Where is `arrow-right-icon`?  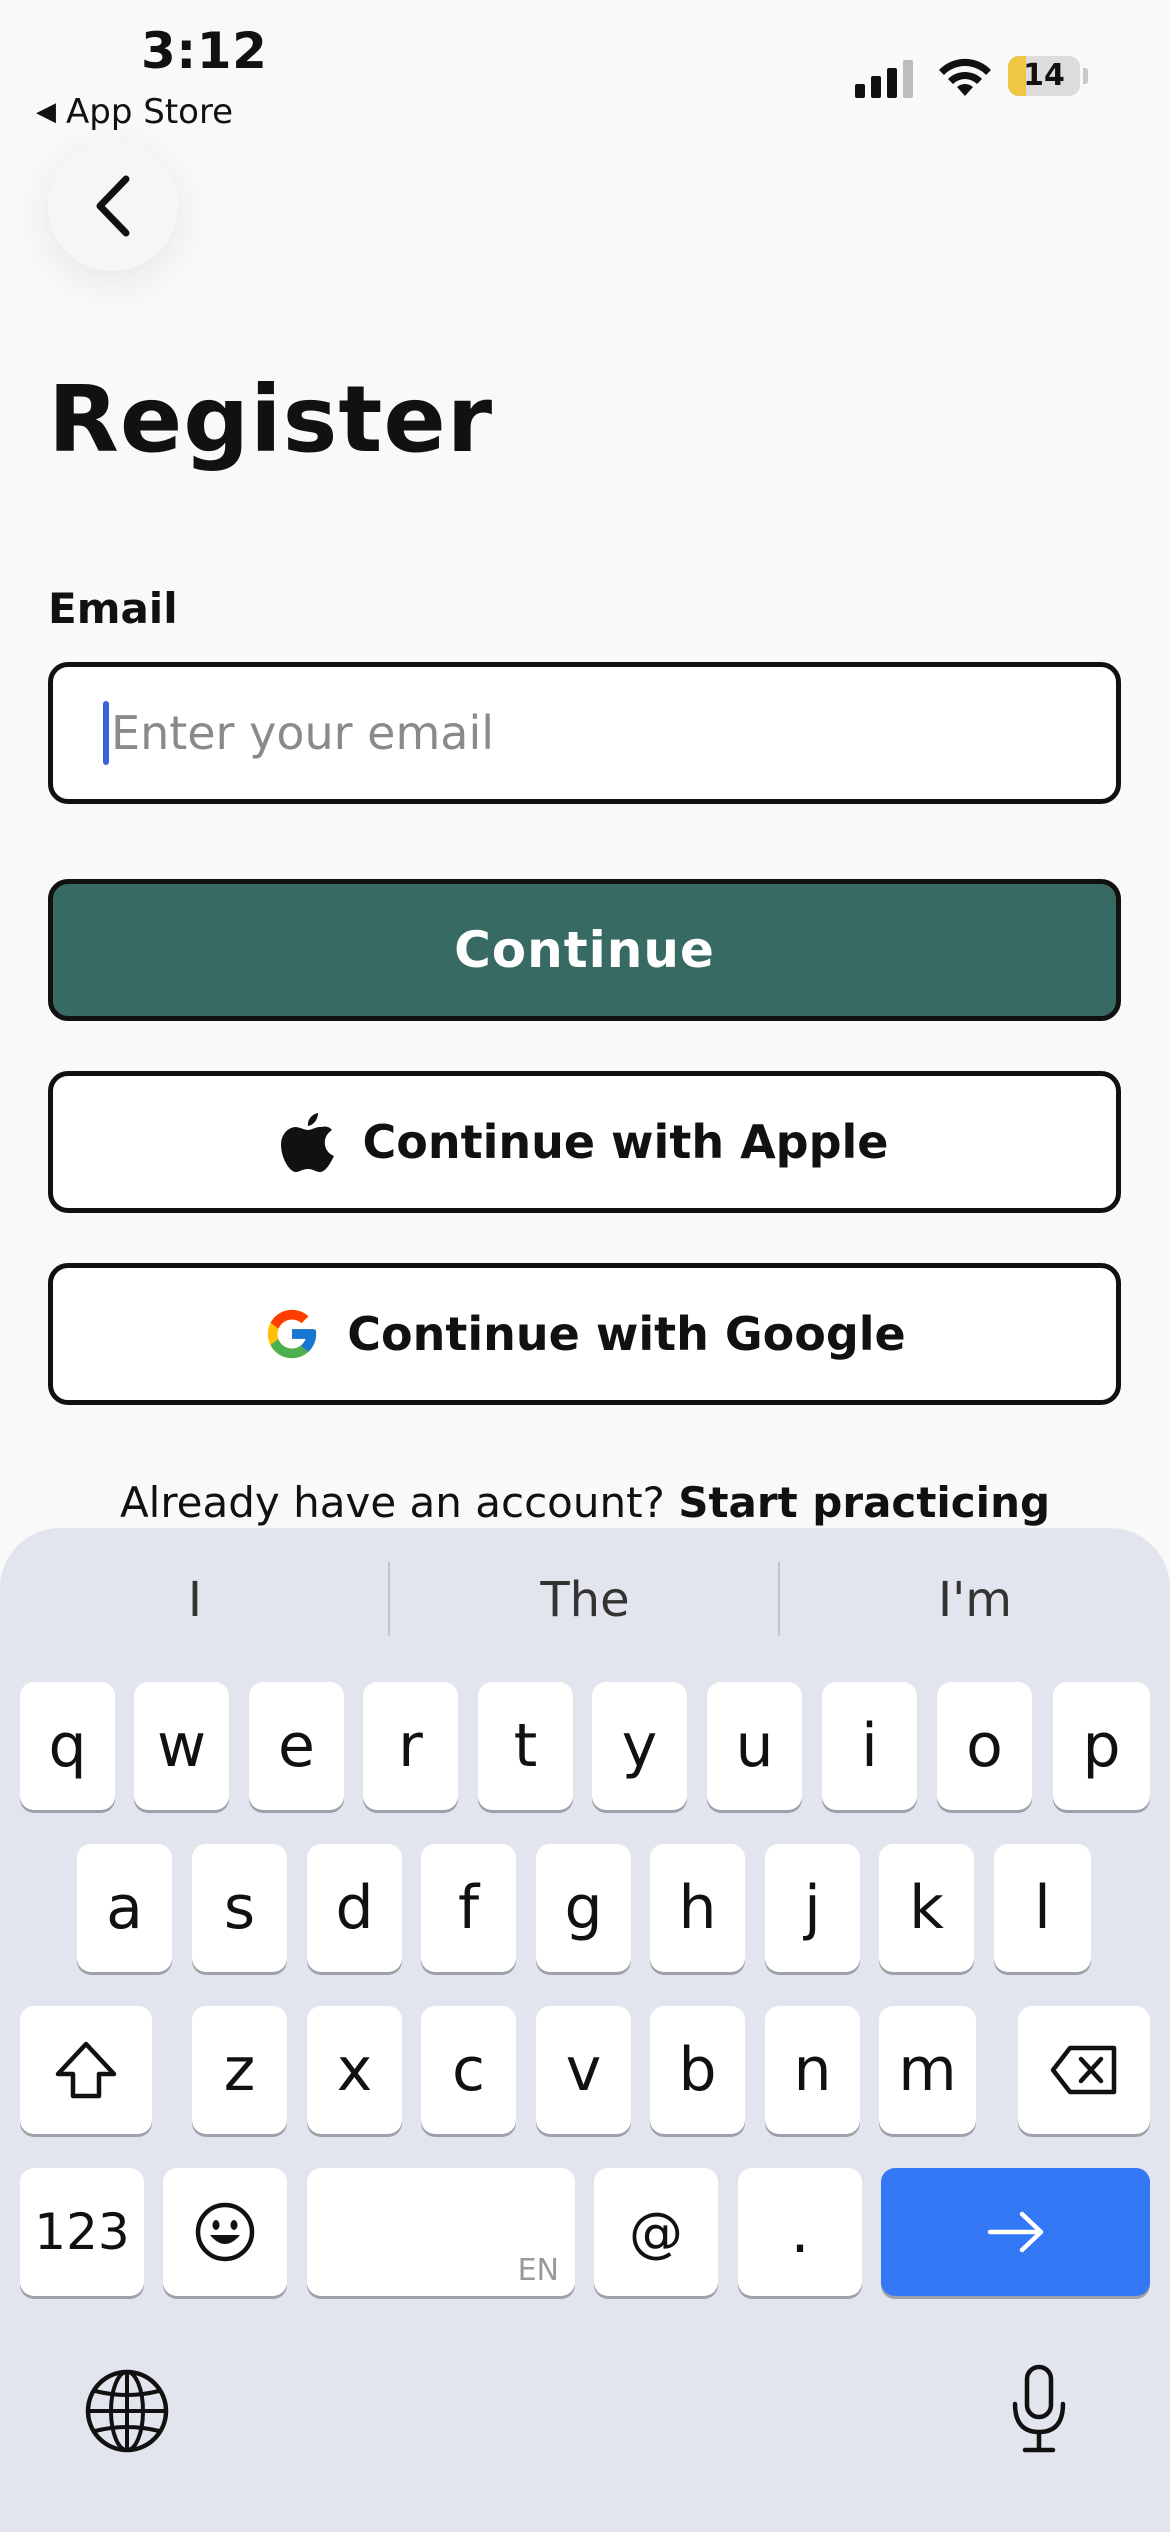
arrow-right-icon is located at coordinates (1015, 2232).